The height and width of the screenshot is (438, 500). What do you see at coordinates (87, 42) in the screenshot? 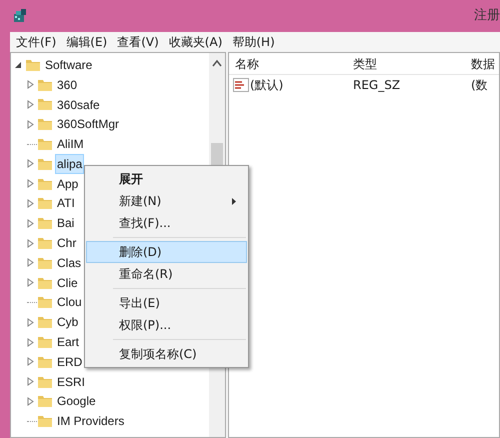
I see `menu-item: 编辑(E)` at bounding box center [87, 42].